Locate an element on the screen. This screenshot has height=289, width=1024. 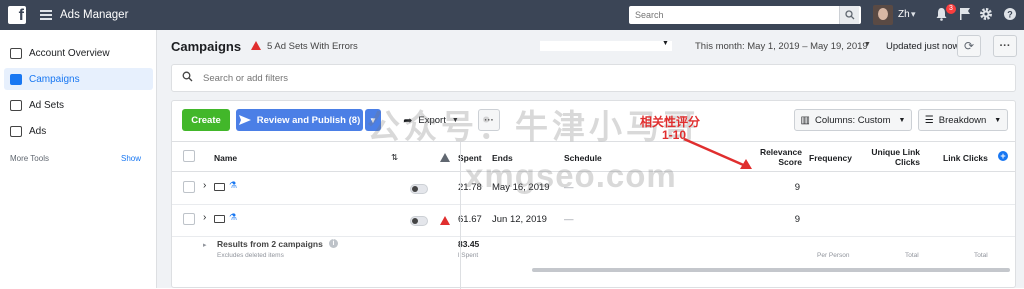
sort-icon: ⇅ is located at coordinates (394, 157).